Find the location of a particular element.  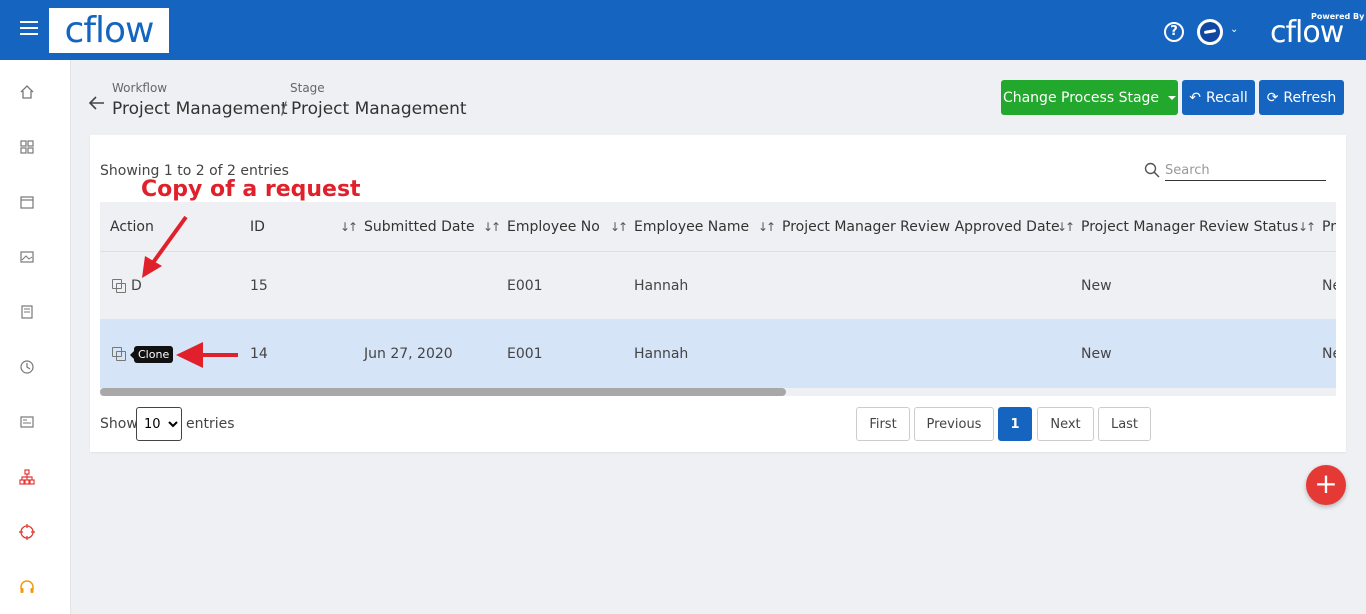

stage-label: Stage is located at coordinates (307, 88).